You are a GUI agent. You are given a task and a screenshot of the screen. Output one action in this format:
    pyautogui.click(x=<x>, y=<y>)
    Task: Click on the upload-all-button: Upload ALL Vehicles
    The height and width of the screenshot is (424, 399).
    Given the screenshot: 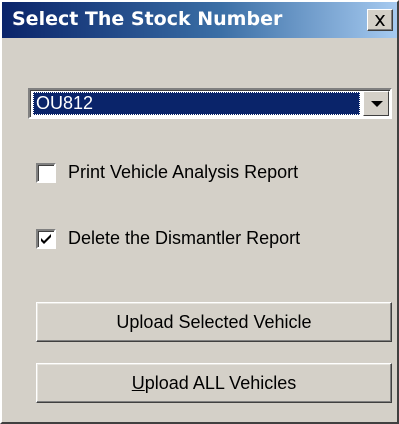 What is the action you would take?
    pyautogui.click(x=214, y=383)
    